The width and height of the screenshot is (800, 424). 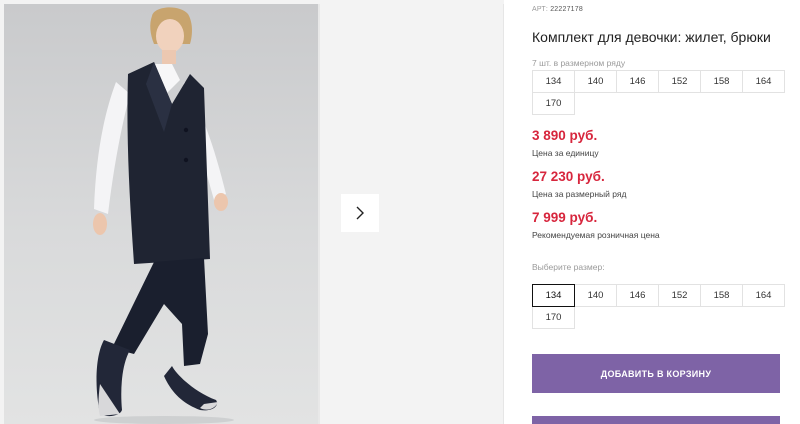 I want to click on article-number: АРТ: 22227178, so click(x=557, y=9).